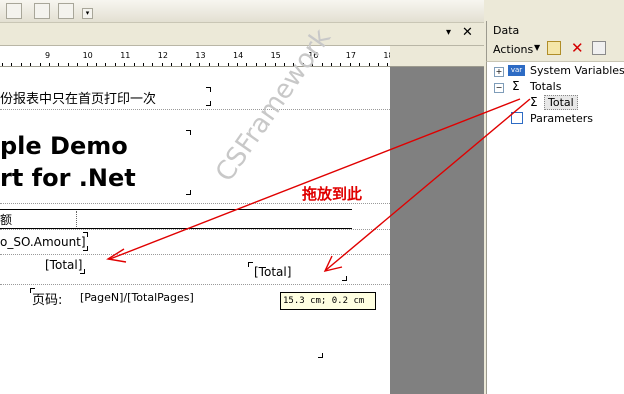  Describe the element at coordinates (116, 255) in the screenshot. I see `arrowhead-left` at that location.